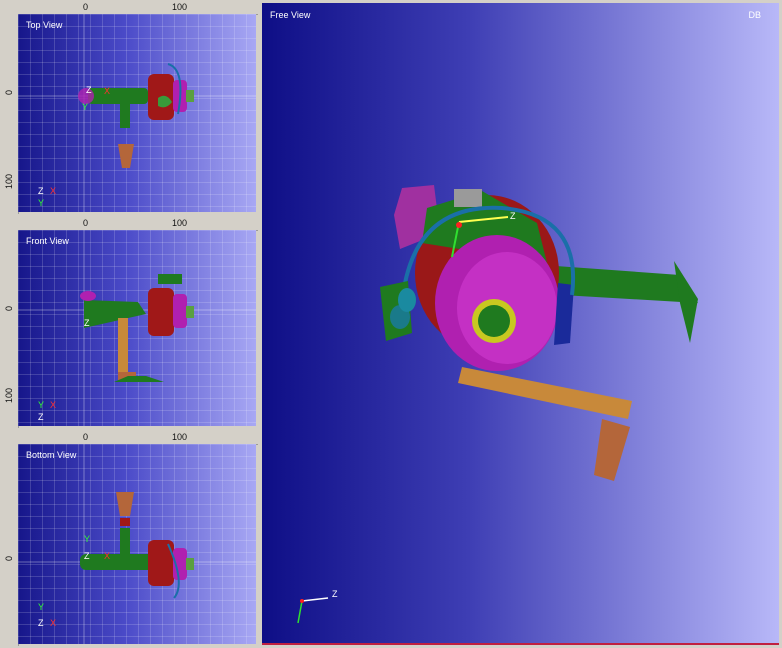 The width and height of the screenshot is (782, 648). What do you see at coordinates (53, 405) in the screenshot?
I see `front-view-triad-x: X` at bounding box center [53, 405].